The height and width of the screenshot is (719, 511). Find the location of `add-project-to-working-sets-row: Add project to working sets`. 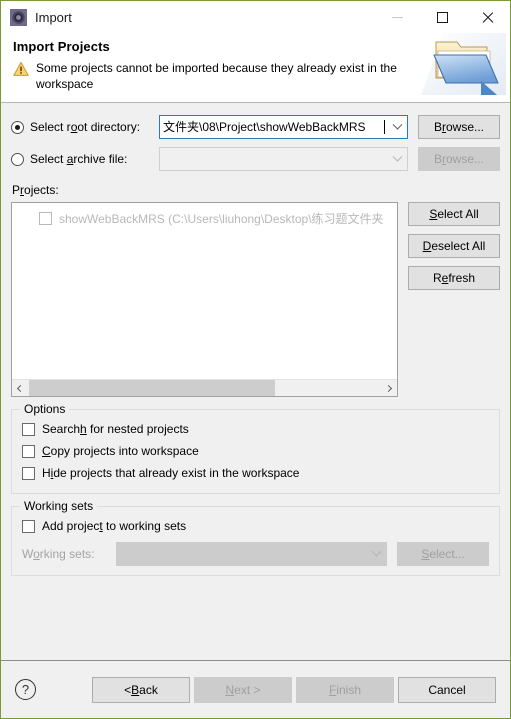

add-project-to-working-sets-row: Add project to working sets is located at coordinates (255, 526).